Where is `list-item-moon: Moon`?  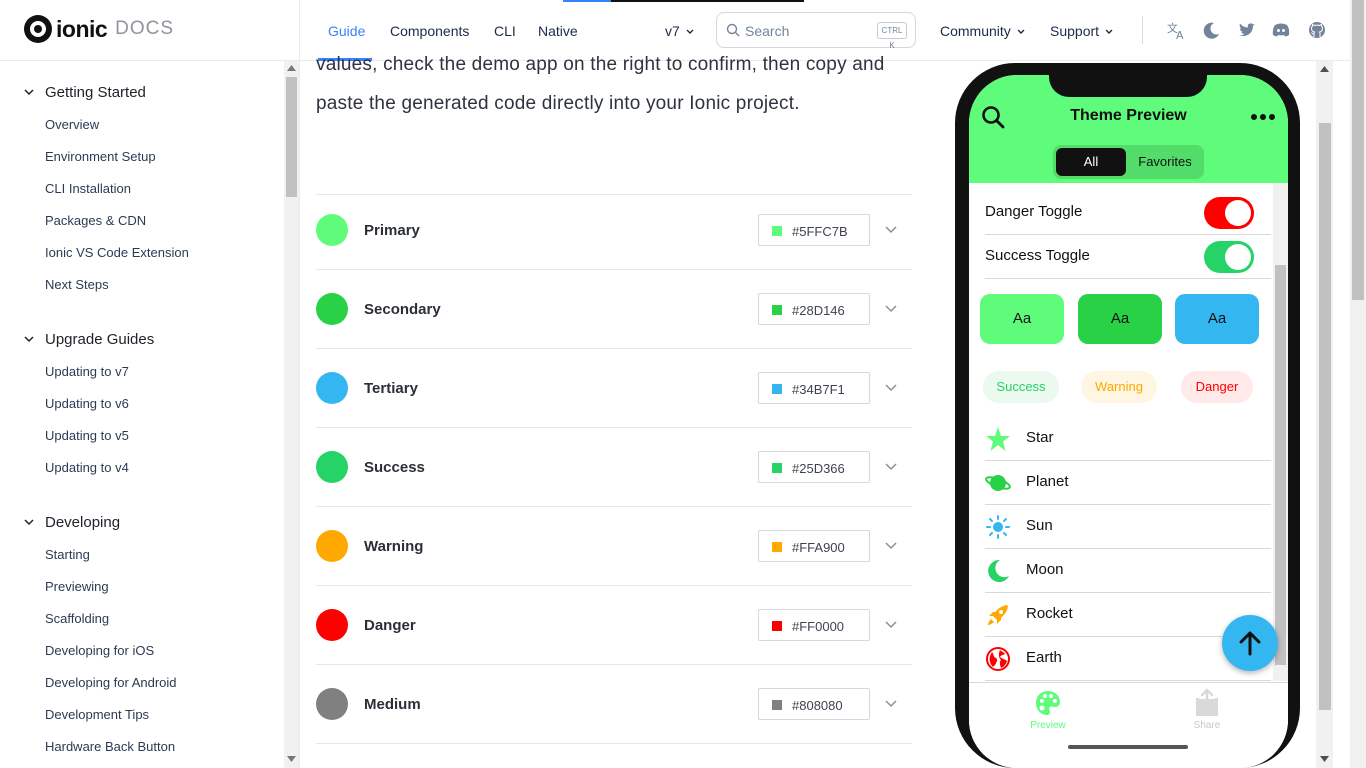 list-item-moon: Moon is located at coordinates (1128, 571).